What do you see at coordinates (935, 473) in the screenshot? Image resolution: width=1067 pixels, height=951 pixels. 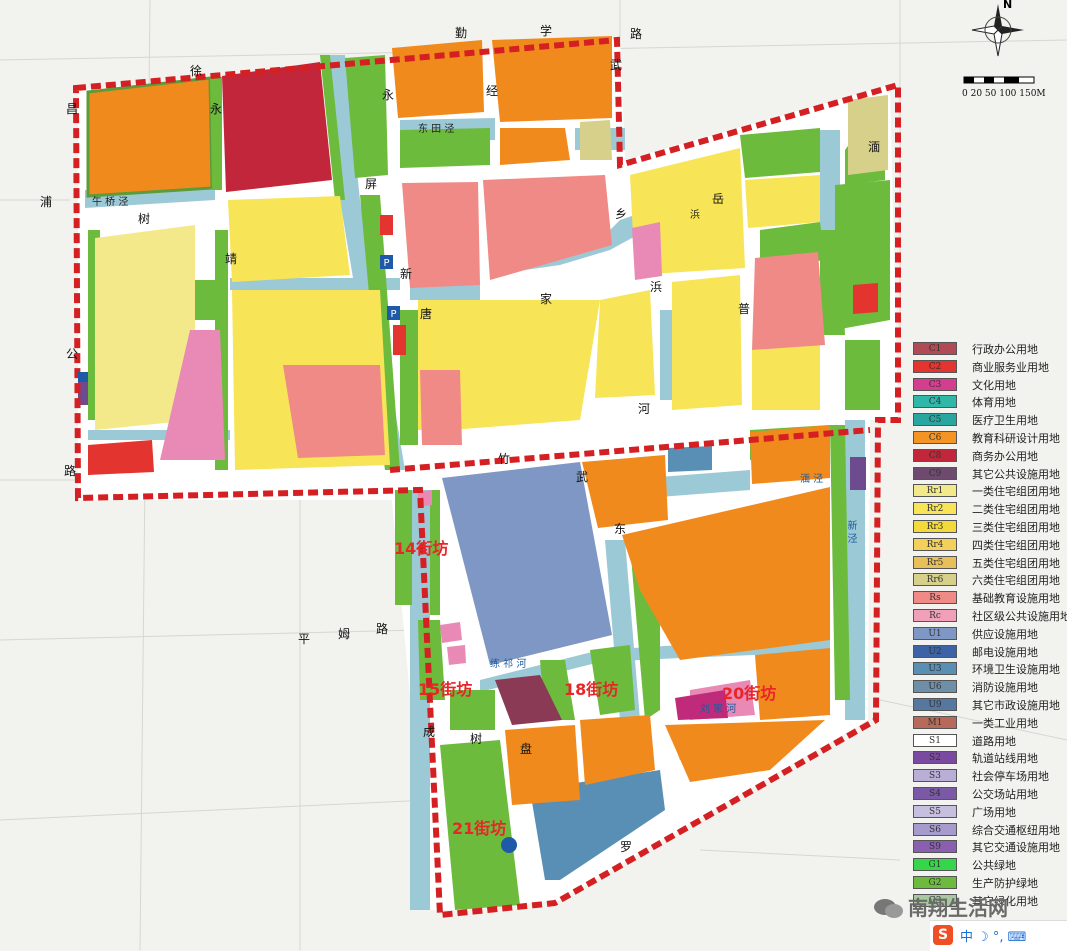 I see `legend-swatch: C9` at bounding box center [935, 473].